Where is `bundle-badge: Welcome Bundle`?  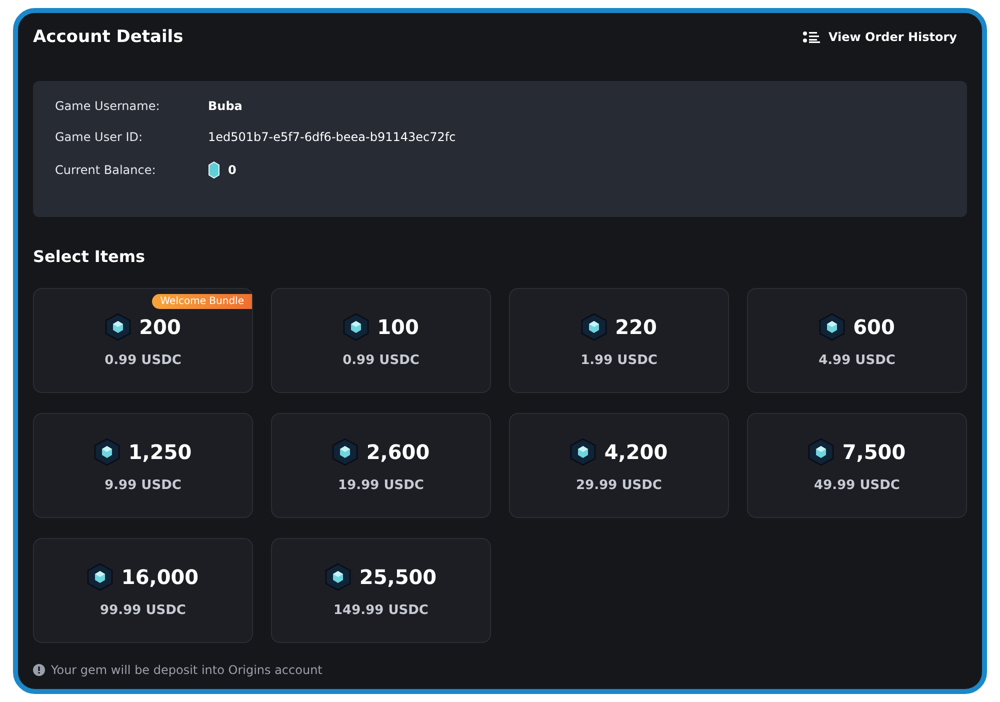 bundle-badge: Welcome Bundle is located at coordinates (202, 301).